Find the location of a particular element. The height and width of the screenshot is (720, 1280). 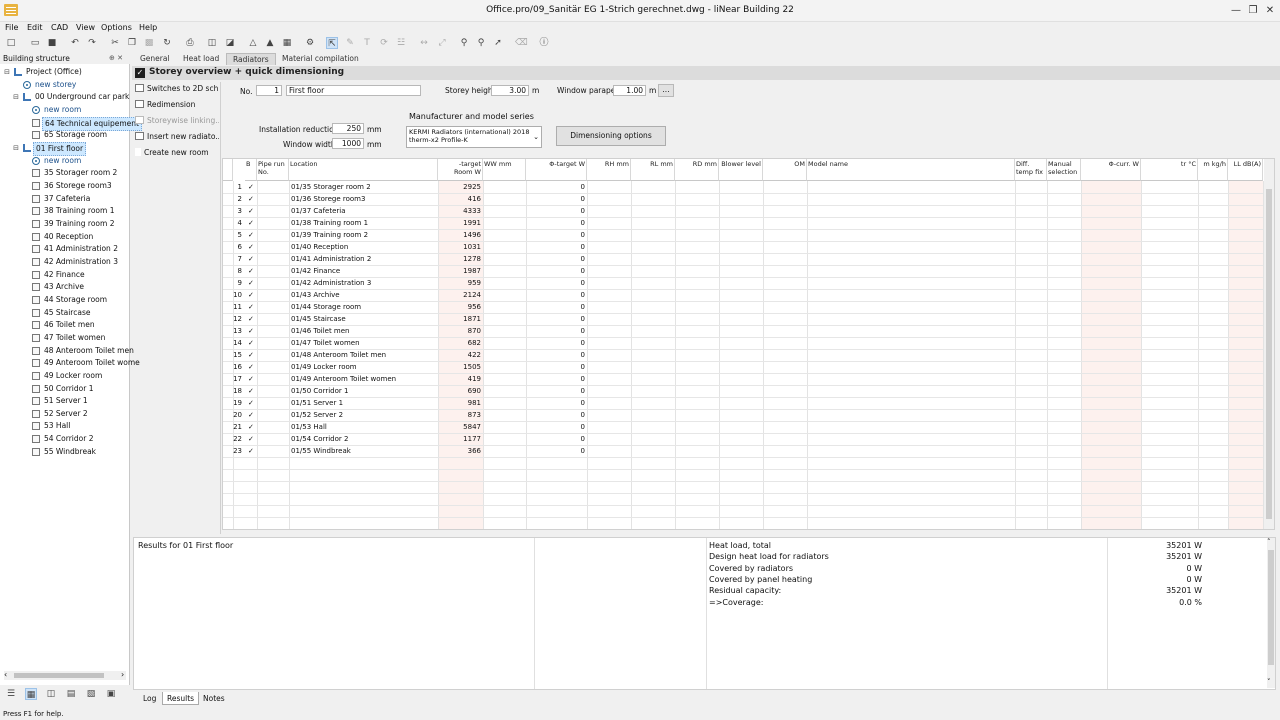

target-load-cell: 2124 is located at coordinates (460, 295).